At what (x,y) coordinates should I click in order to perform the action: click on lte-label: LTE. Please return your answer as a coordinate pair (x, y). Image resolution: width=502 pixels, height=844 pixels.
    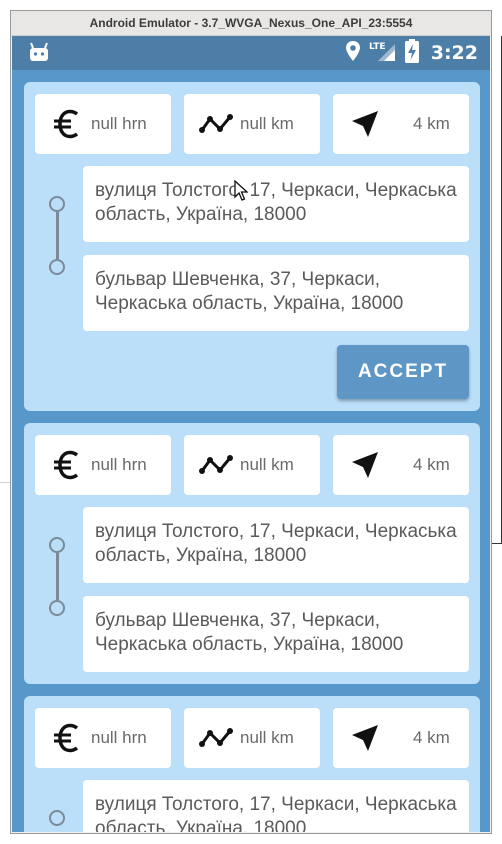
    Looking at the image, I should click on (377, 47).